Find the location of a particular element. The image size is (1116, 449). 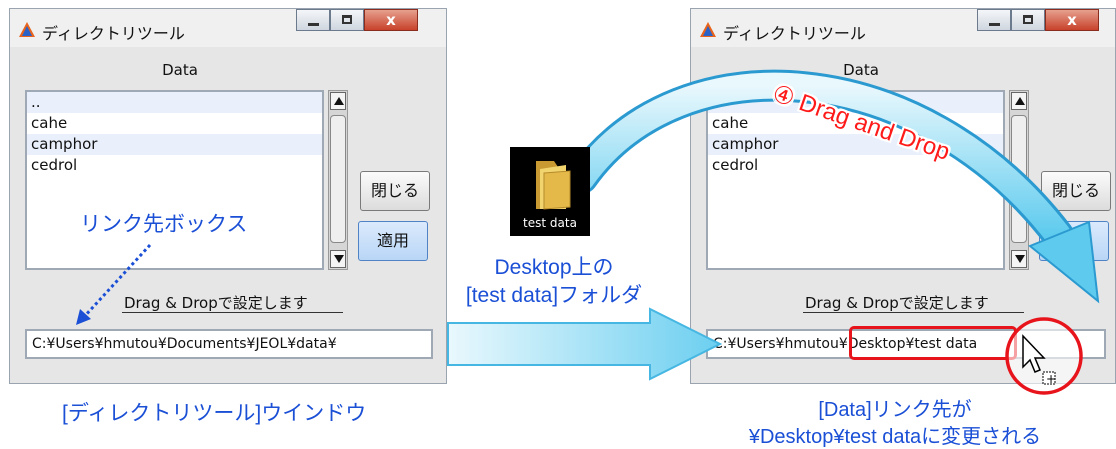

link-box-annotation: リンク先ボックス is located at coordinates (164, 224).